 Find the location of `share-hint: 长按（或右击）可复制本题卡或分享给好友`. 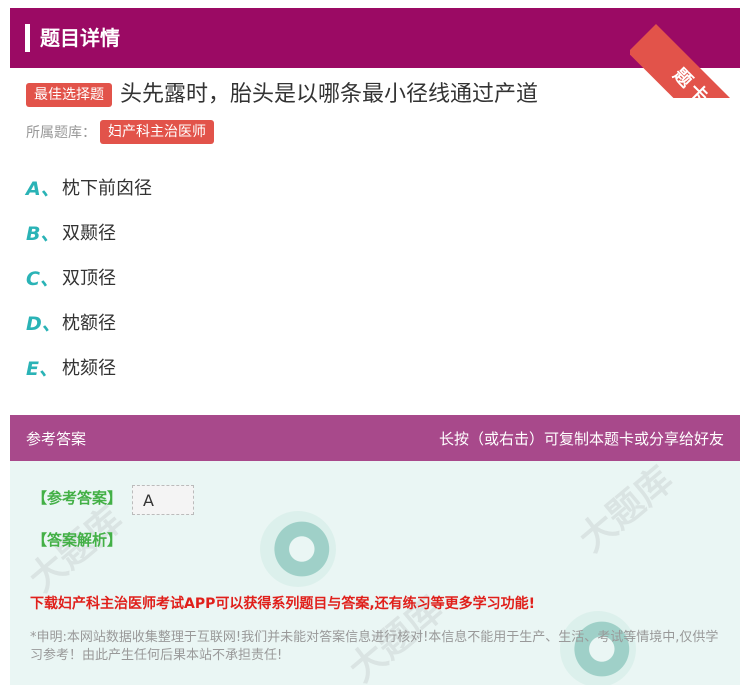

share-hint: 长按（或右击）可复制本题卡或分享给好友 is located at coordinates (581, 438).